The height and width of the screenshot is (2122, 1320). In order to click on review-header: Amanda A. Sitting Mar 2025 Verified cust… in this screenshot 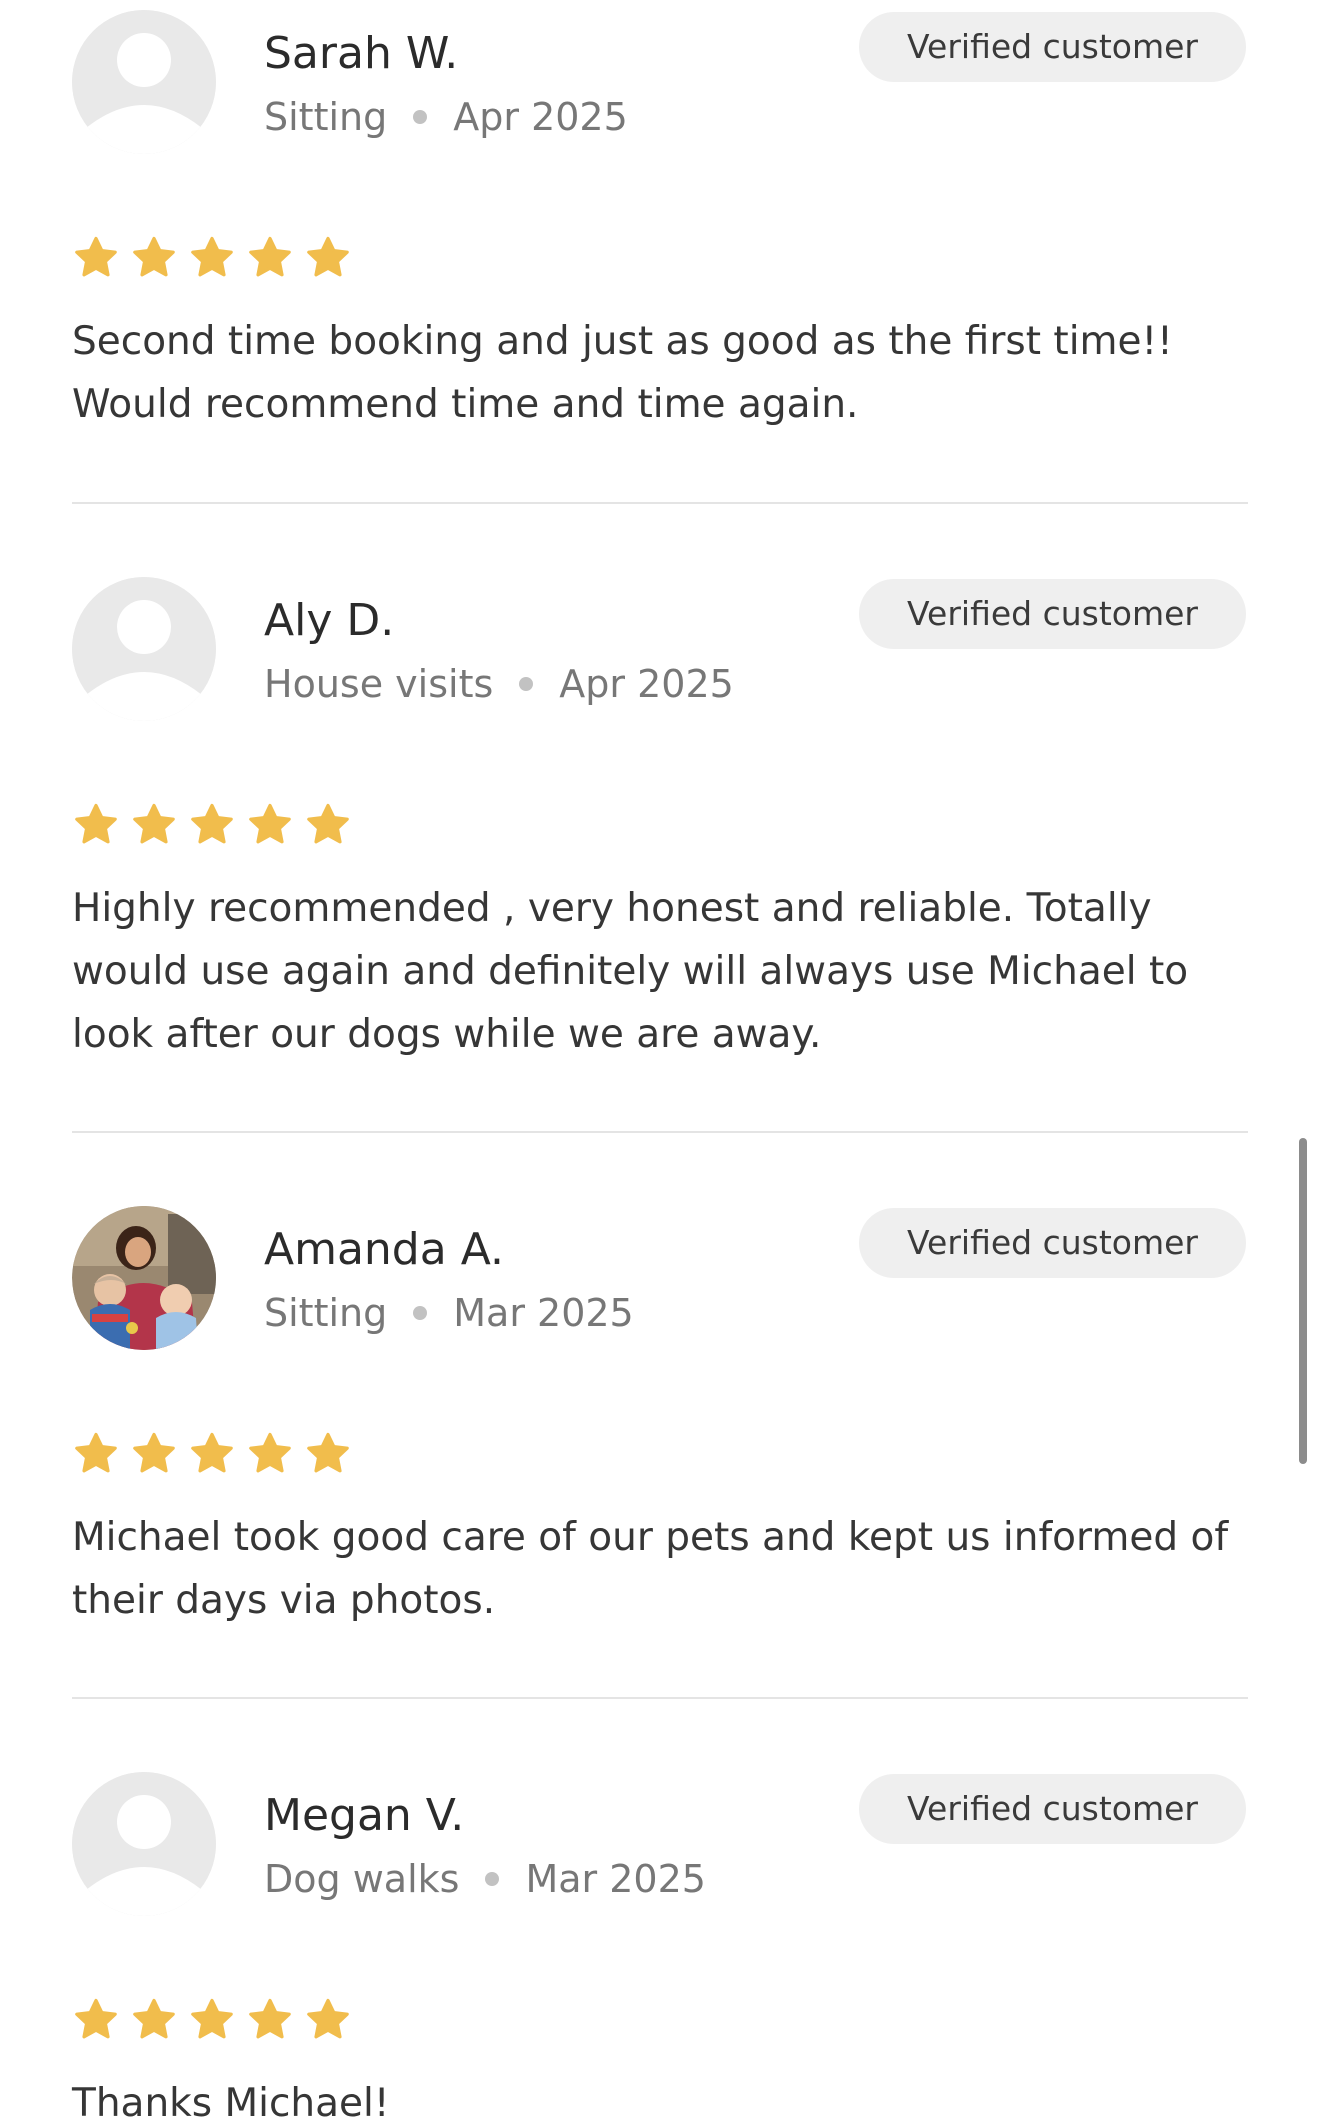, I will do `click(660, 1279)`.